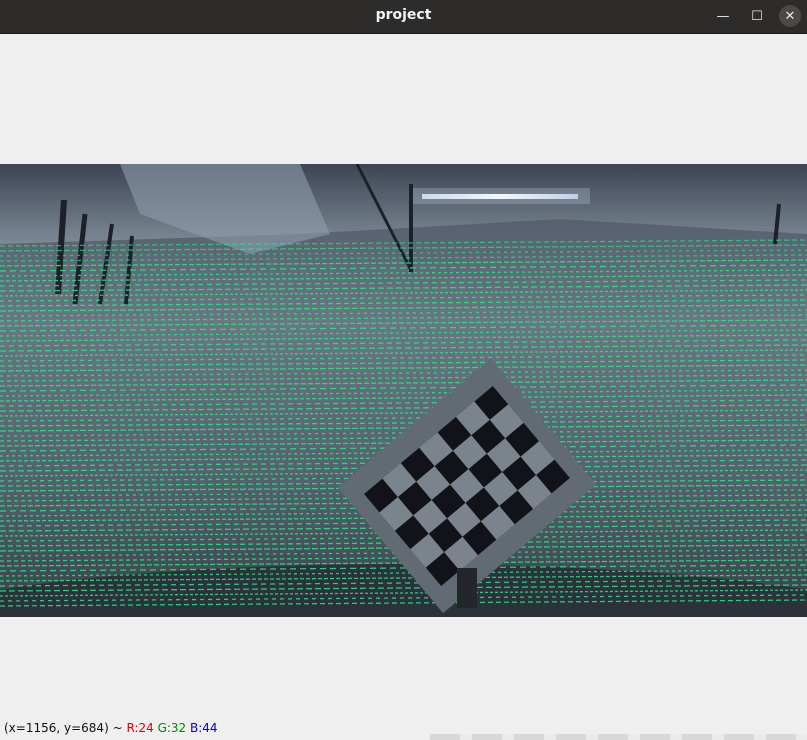 Image resolution: width=807 pixels, height=740 pixels. I want to click on statusbar: (x=1156, y=684) ~ R:24 G:32 B:44, so click(111, 728).